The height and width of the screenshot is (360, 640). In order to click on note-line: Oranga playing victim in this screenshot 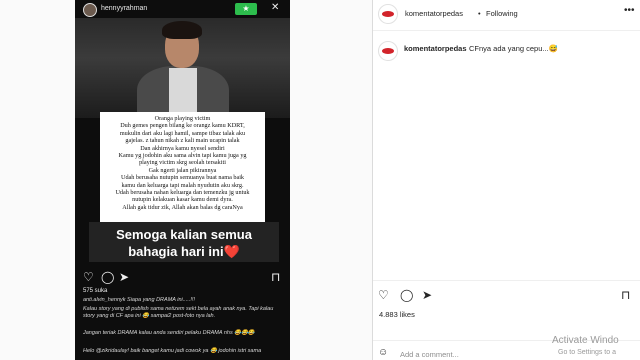, I will do `click(182, 118)`.